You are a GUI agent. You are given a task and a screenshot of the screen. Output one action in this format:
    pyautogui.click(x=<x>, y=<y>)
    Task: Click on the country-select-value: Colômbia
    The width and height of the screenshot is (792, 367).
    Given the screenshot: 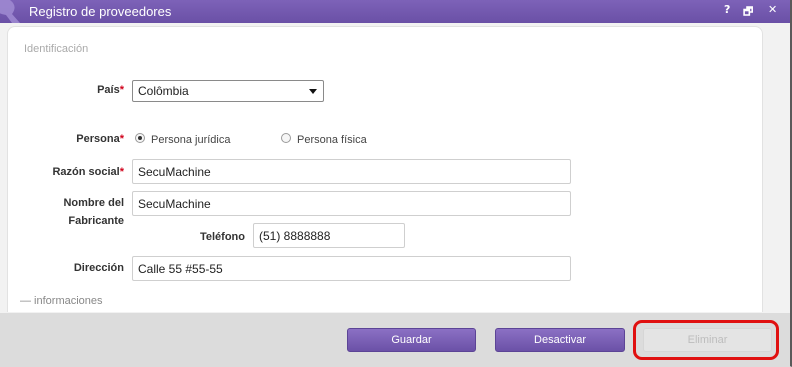 What is the action you would take?
    pyautogui.click(x=163, y=91)
    